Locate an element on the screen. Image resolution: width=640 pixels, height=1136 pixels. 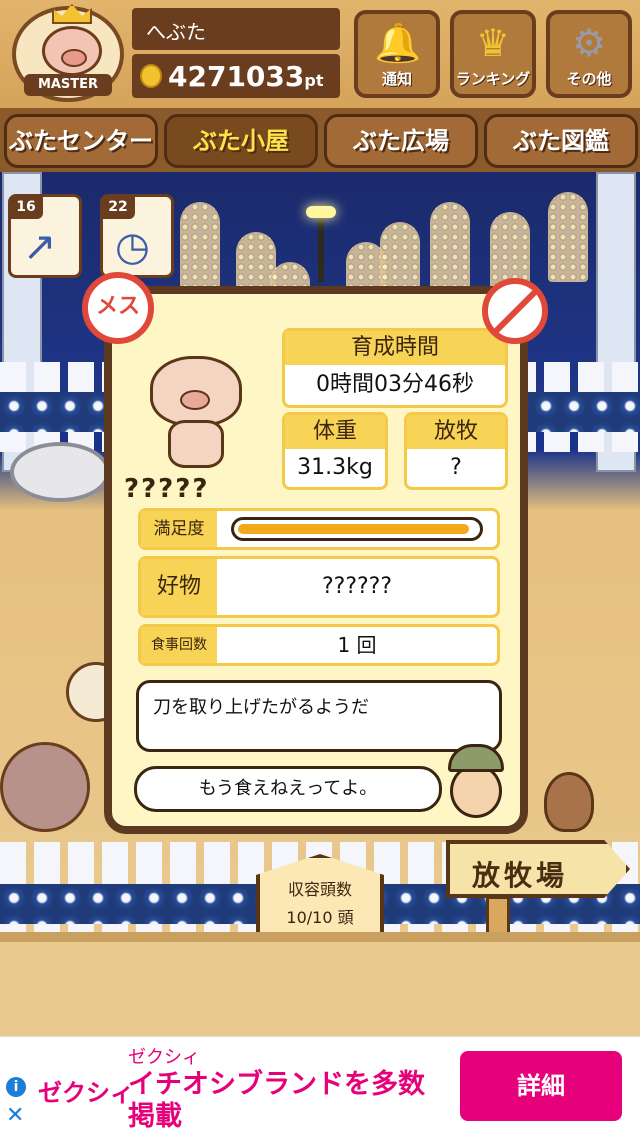
tab-pig-hut: ぶた小屋 is located at coordinates (241, 141).